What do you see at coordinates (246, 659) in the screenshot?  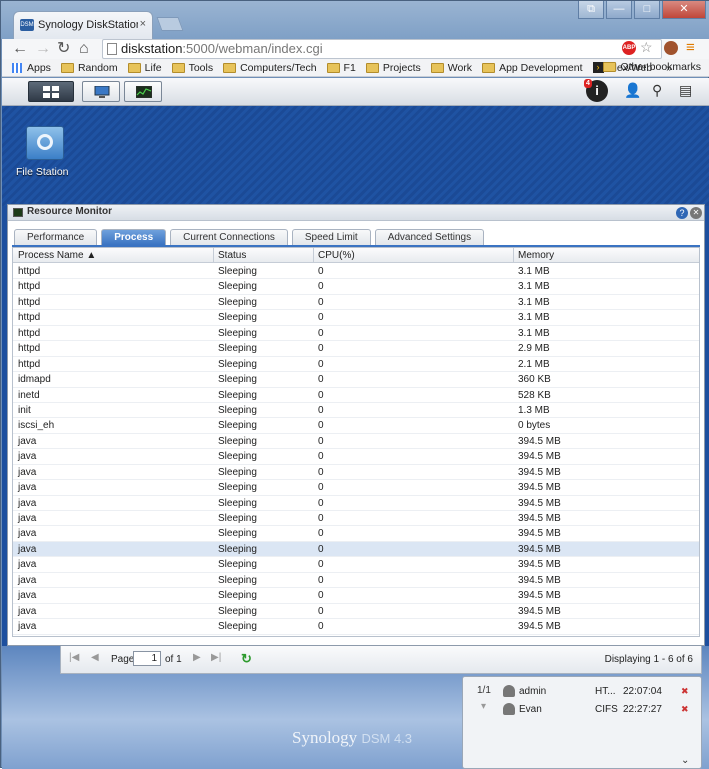 I see `refresh-icon: ↻` at bounding box center [246, 659].